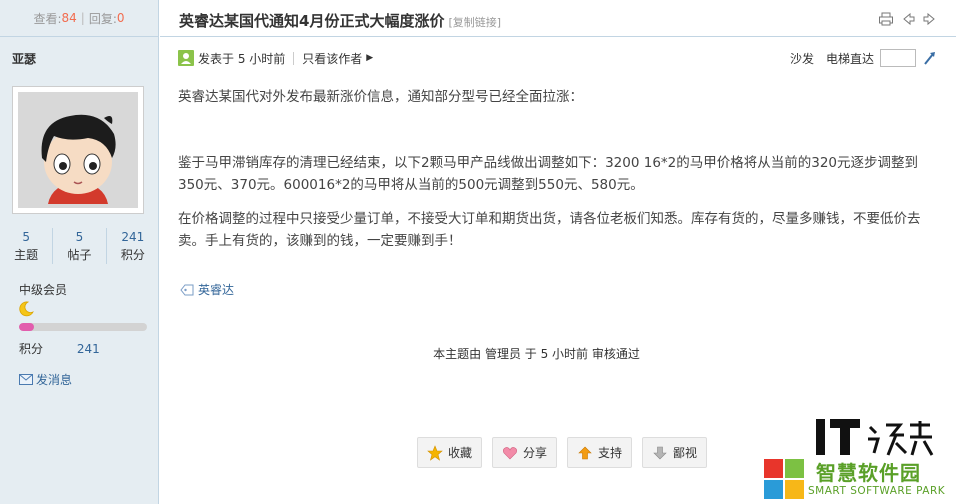  I want to click on title-toolbar, so click(908, 19).